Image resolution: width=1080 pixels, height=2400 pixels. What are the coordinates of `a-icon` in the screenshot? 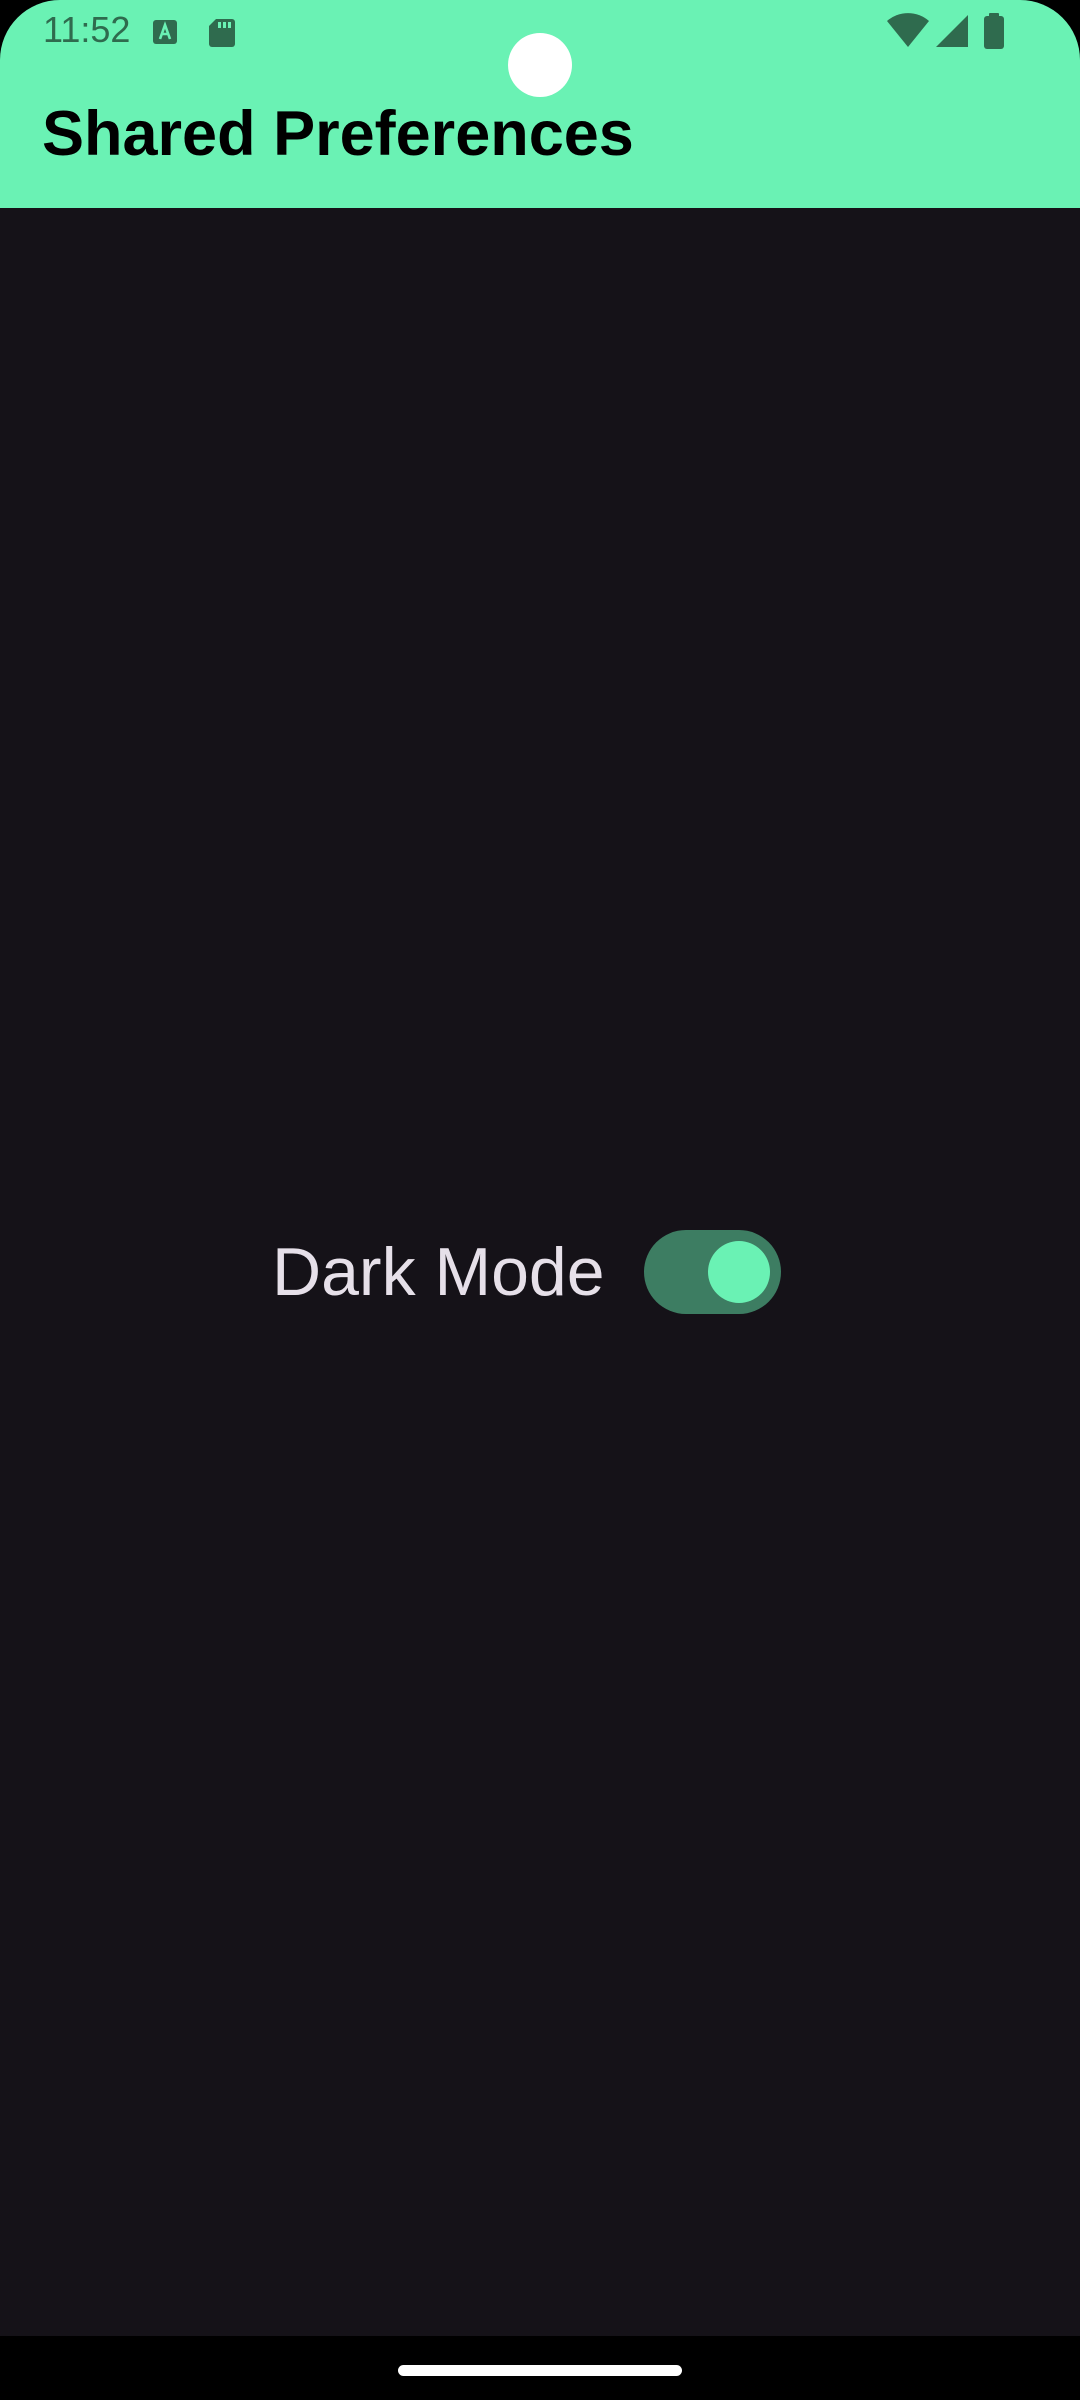 It's located at (165, 32).